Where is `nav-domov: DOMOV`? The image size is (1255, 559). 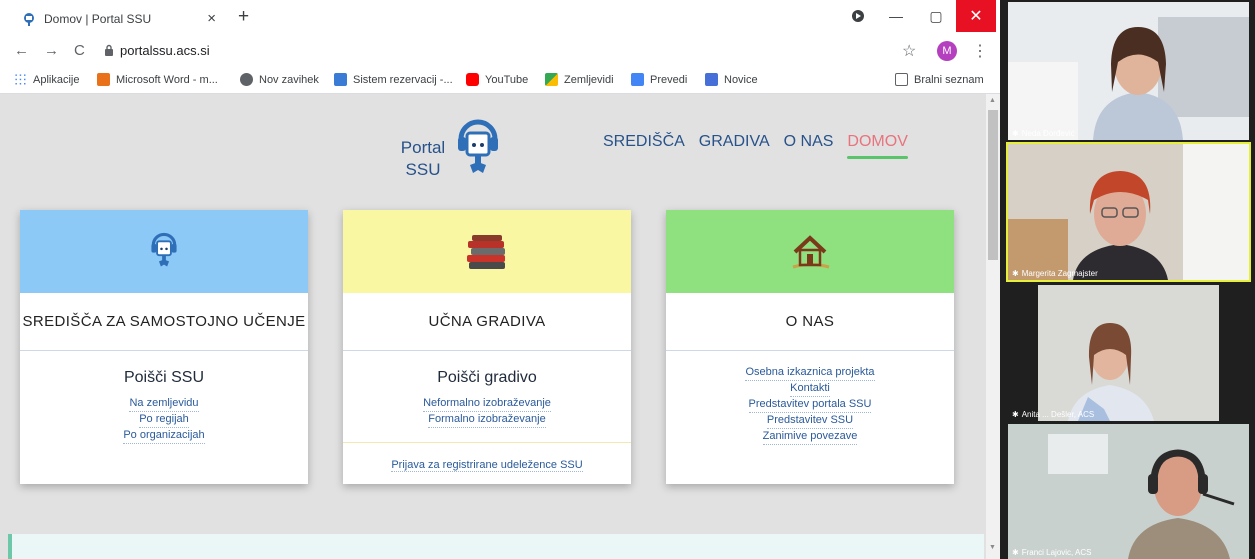
nav-domov: DOMOV is located at coordinates (878, 146).